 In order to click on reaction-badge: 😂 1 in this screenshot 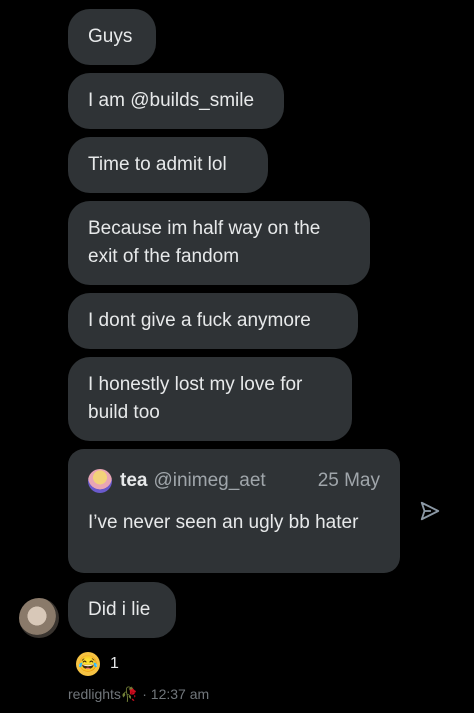, I will do `click(97, 664)`.